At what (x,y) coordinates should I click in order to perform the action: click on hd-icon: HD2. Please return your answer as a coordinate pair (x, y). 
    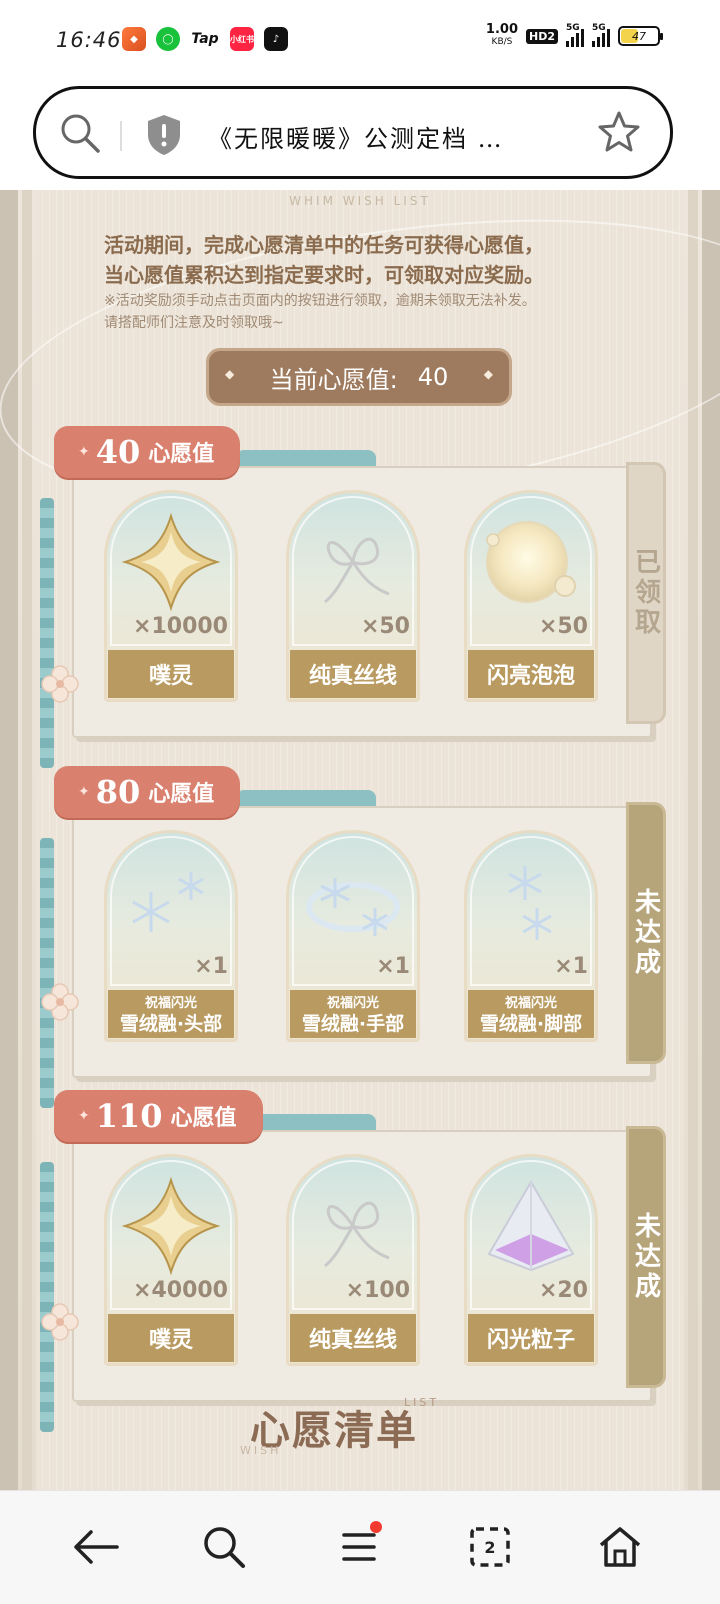
    Looking at the image, I should click on (542, 36).